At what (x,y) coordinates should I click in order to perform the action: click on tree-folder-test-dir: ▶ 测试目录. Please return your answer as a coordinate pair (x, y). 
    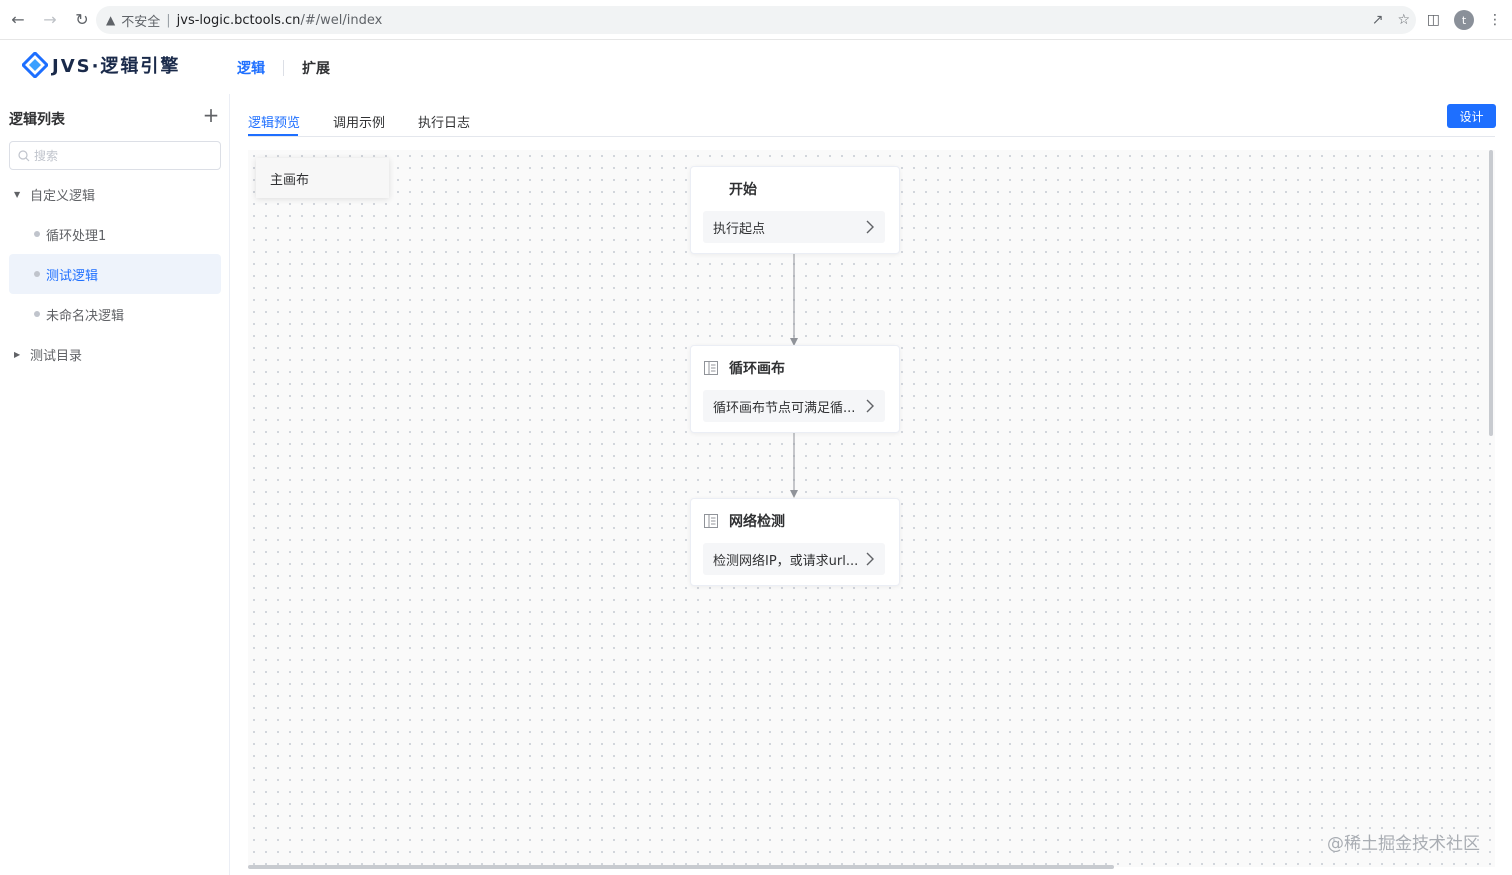
    Looking at the image, I should click on (115, 354).